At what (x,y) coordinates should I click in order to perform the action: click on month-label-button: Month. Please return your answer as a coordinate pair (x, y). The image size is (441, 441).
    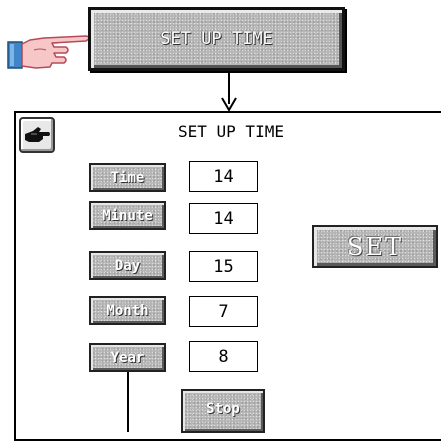
    Looking at the image, I should click on (127, 310).